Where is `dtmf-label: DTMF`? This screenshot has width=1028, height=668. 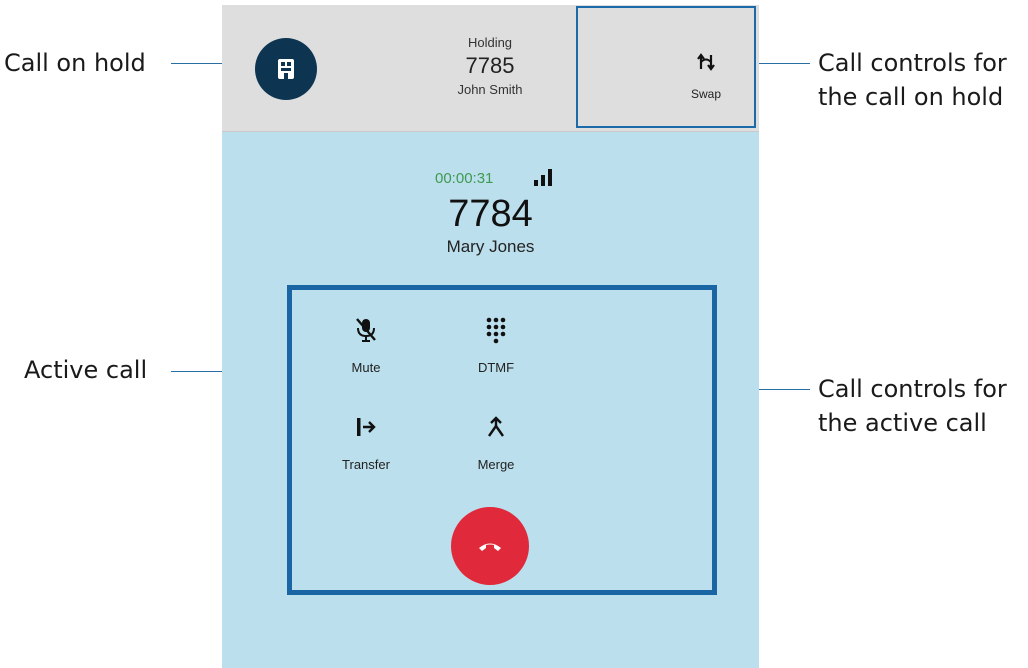
dtmf-label: DTMF is located at coordinates (496, 367).